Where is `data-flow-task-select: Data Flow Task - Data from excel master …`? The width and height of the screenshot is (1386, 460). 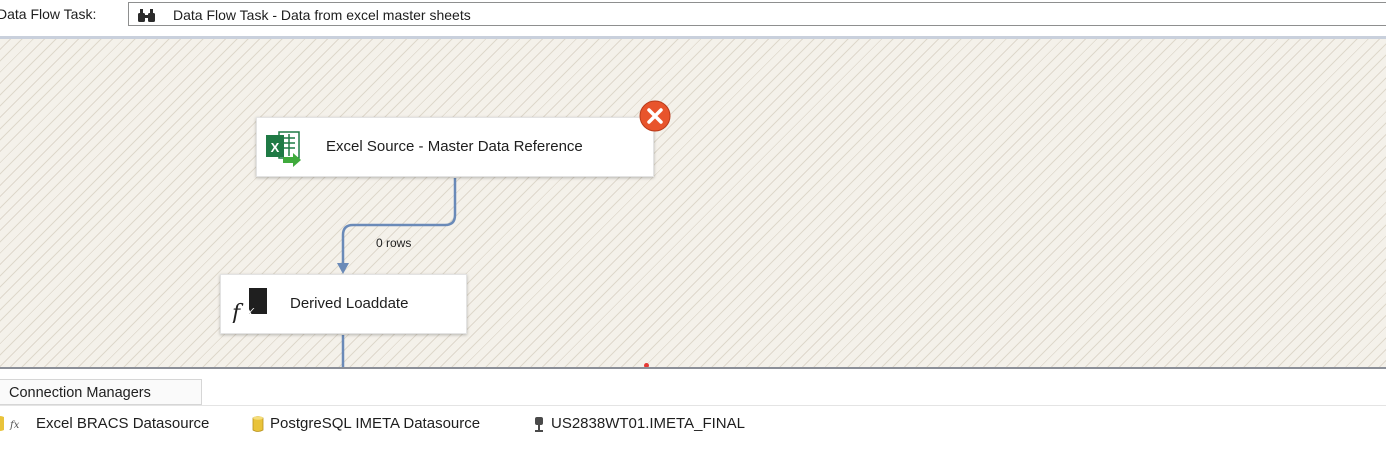
data-flow-task-select: Data Flow Task - Data from excel master … is located at coordinates (757, 14).